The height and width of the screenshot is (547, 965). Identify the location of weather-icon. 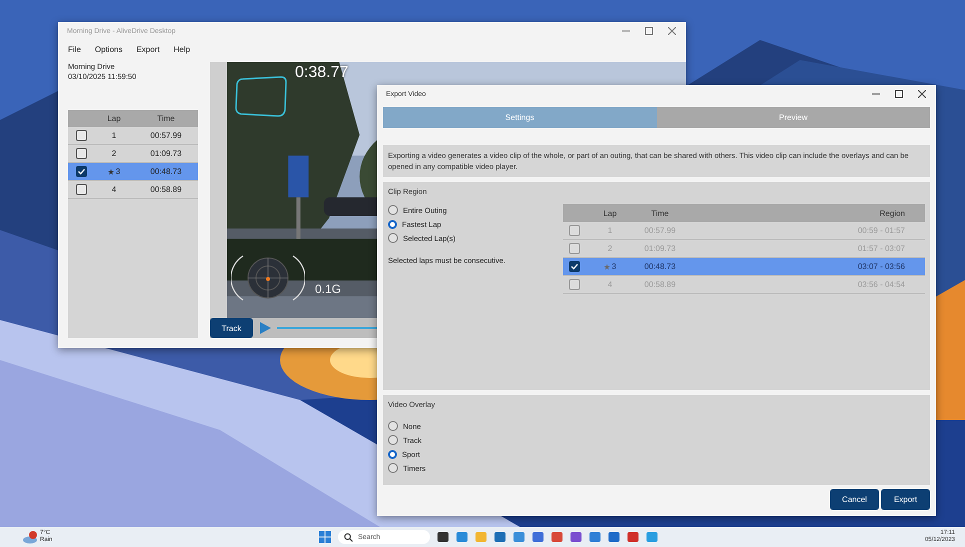
(30, 537).